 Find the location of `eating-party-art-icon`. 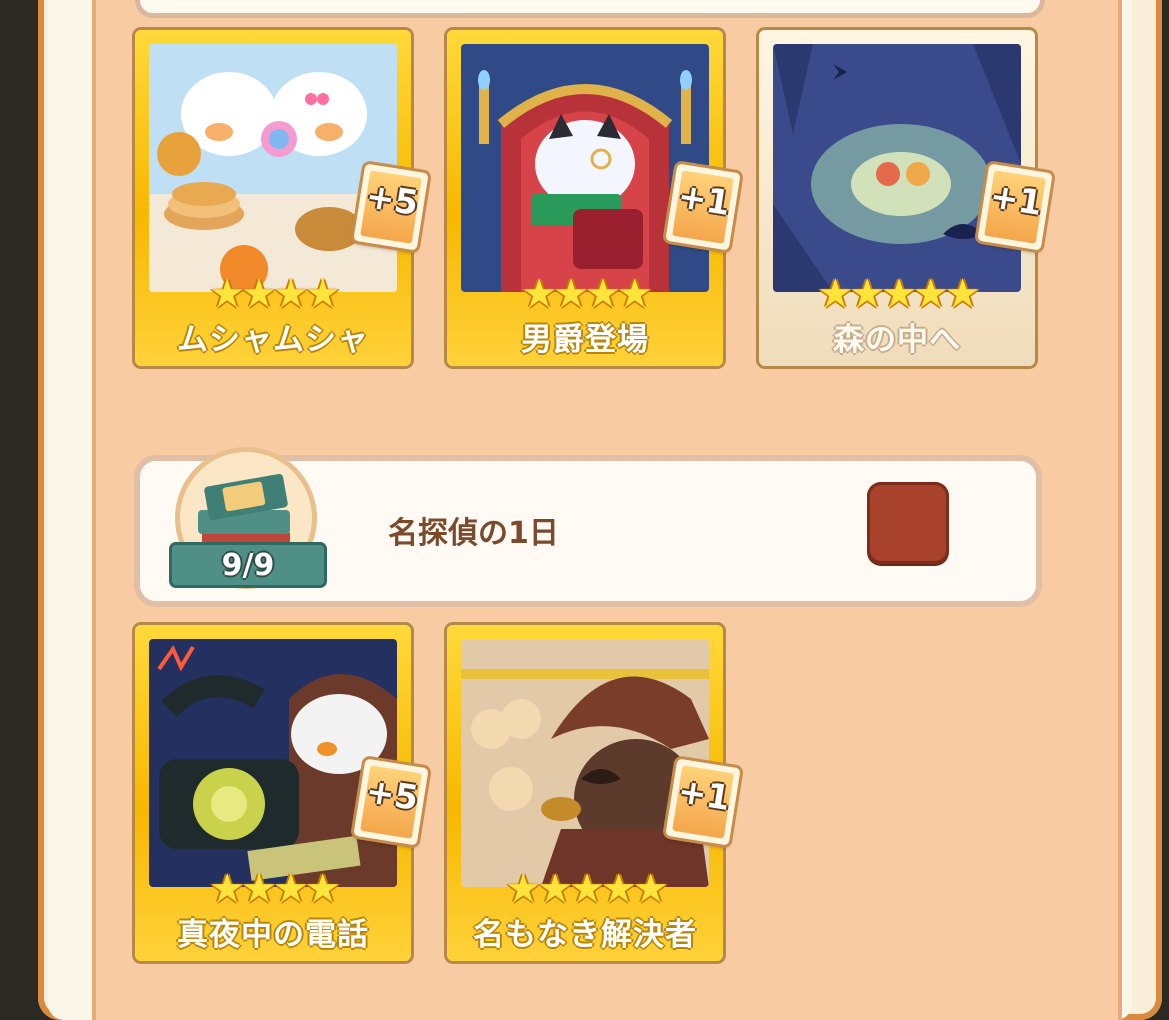

eating-party-art-icon is located at coordinates (273, 168).